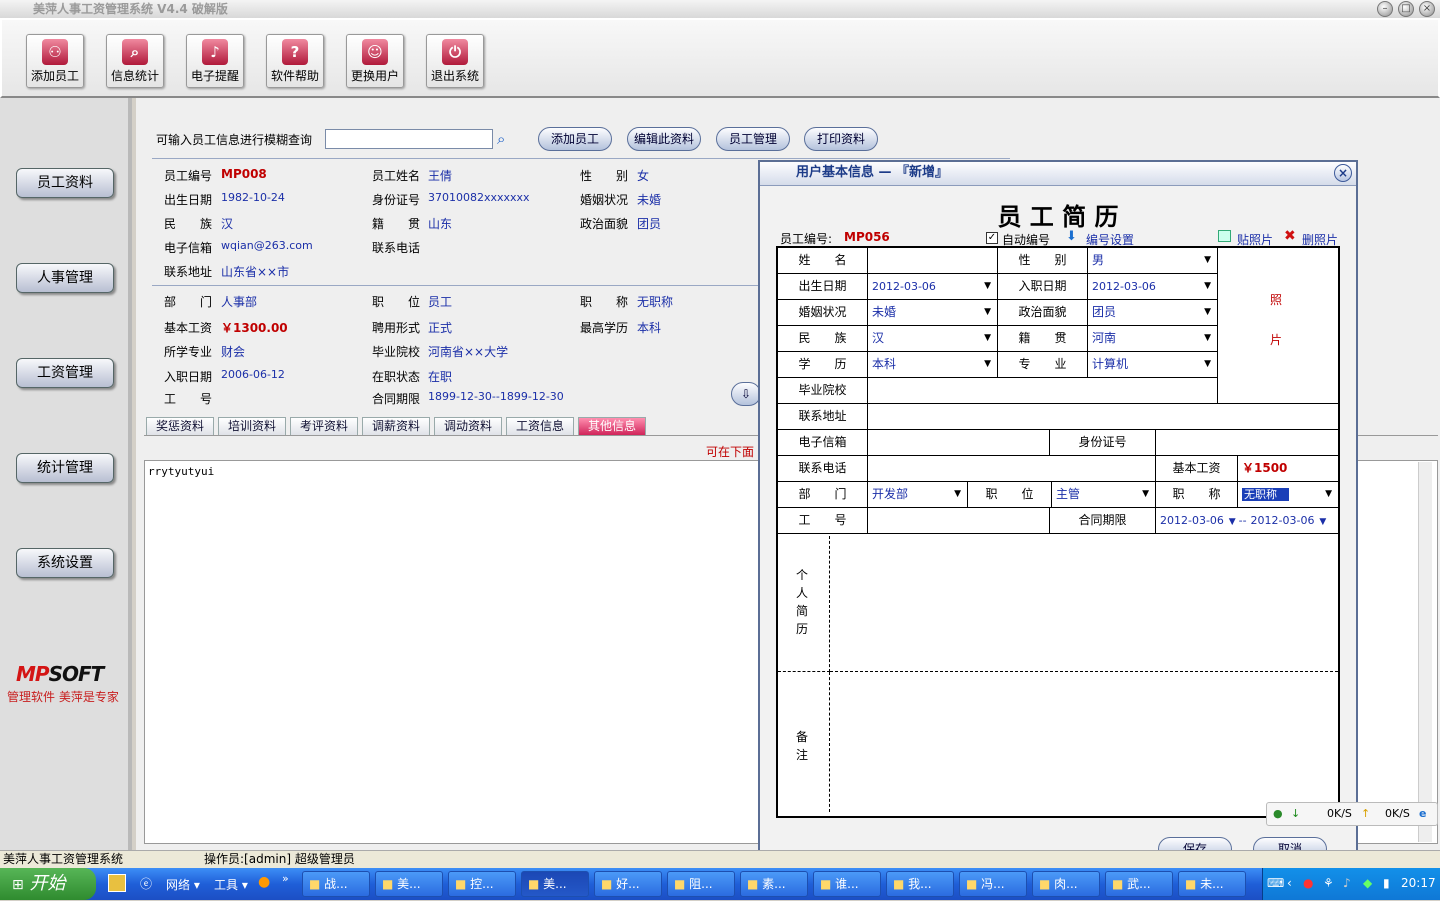 The width and height of the screenshot is (1440, 901). I want to click on edu-select: 本科 ▼, so click(933, 365).